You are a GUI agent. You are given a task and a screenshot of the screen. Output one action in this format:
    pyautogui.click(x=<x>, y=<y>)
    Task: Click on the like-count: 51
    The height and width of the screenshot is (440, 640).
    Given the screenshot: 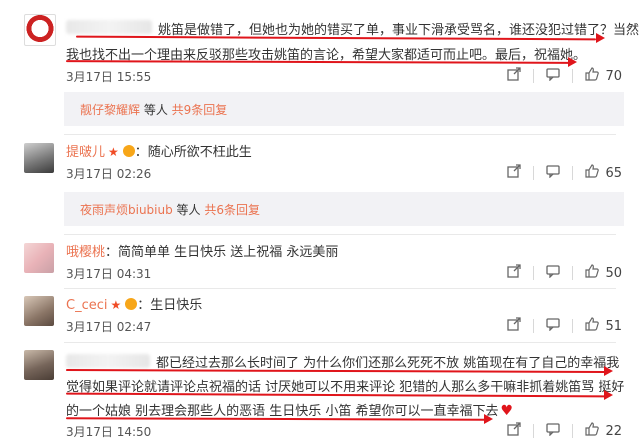 What is the action you would take?
    pyautogui.click(x=613, y=326)
    